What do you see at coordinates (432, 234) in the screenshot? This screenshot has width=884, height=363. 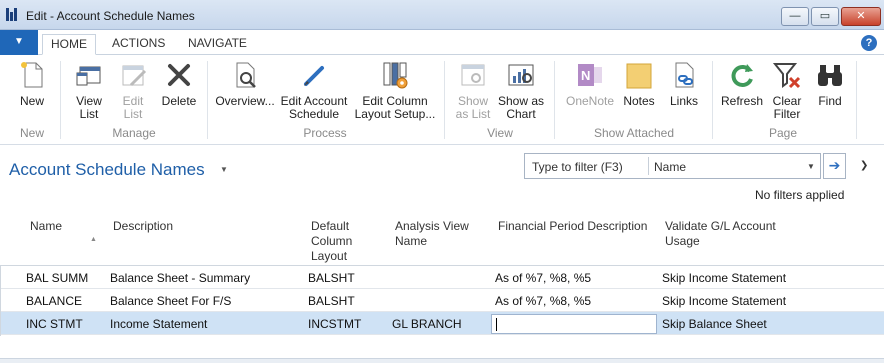 I see `column-header-analysis-view-name: Analysis View Name` at bounding box center [432, 234].